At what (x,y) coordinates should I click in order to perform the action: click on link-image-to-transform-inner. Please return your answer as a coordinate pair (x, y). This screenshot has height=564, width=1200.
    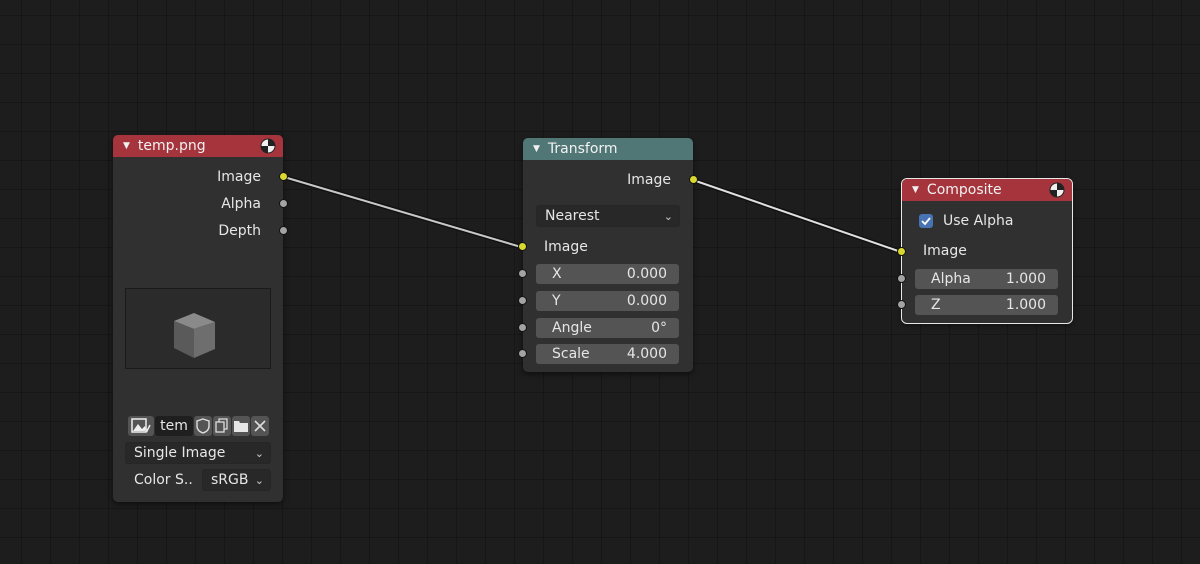
    Looking at the image, I should click on (402, 212).